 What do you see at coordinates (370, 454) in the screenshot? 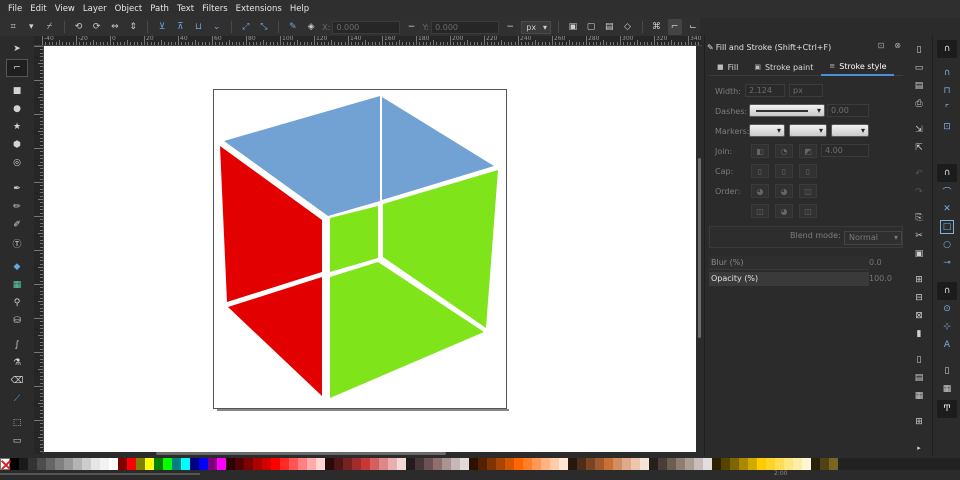
I see `horizontal-scrollbar` at bounding box center [370, 454].